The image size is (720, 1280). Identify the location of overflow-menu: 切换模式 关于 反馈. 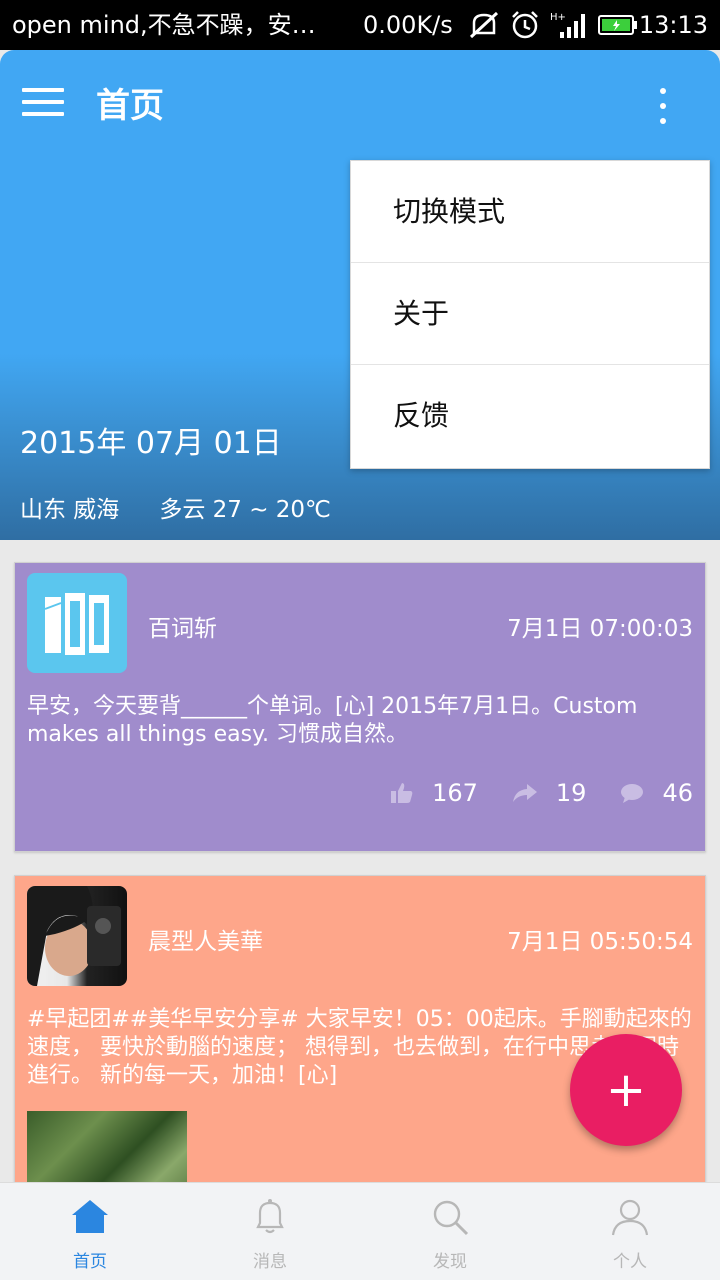
(530, 314).